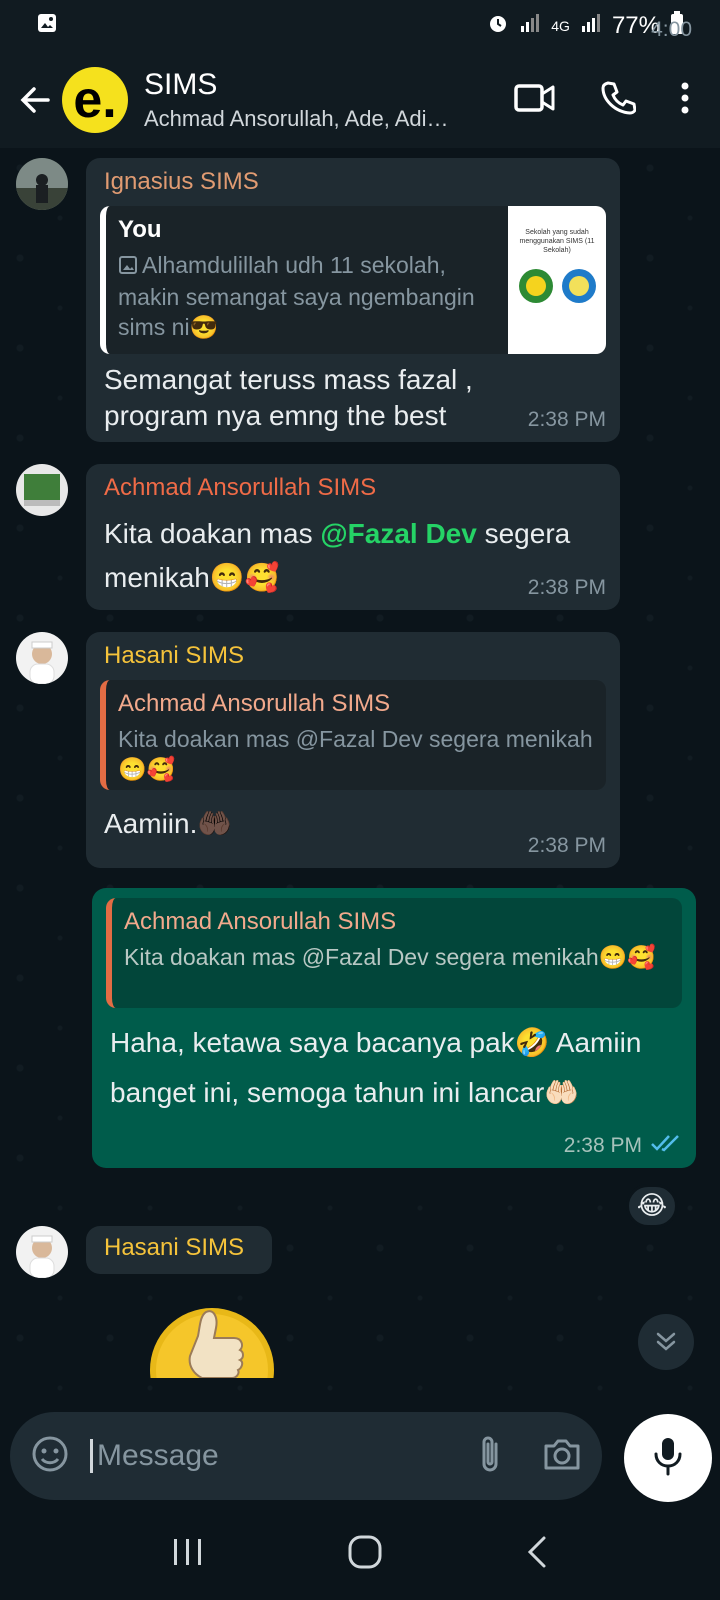 Image resolution: width=720 pixels, height=1600 pixels. Describe the element at coordinates (188, 1554) in the screenshot. I see `recent-apps-icon` at that location.